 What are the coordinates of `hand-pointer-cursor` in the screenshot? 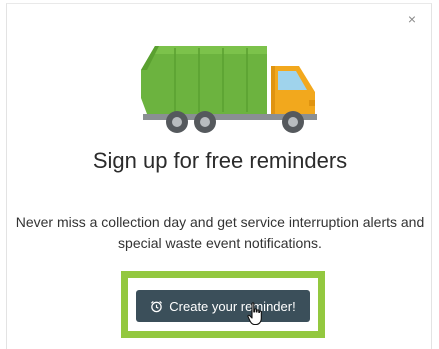 It's located at (254, 314).